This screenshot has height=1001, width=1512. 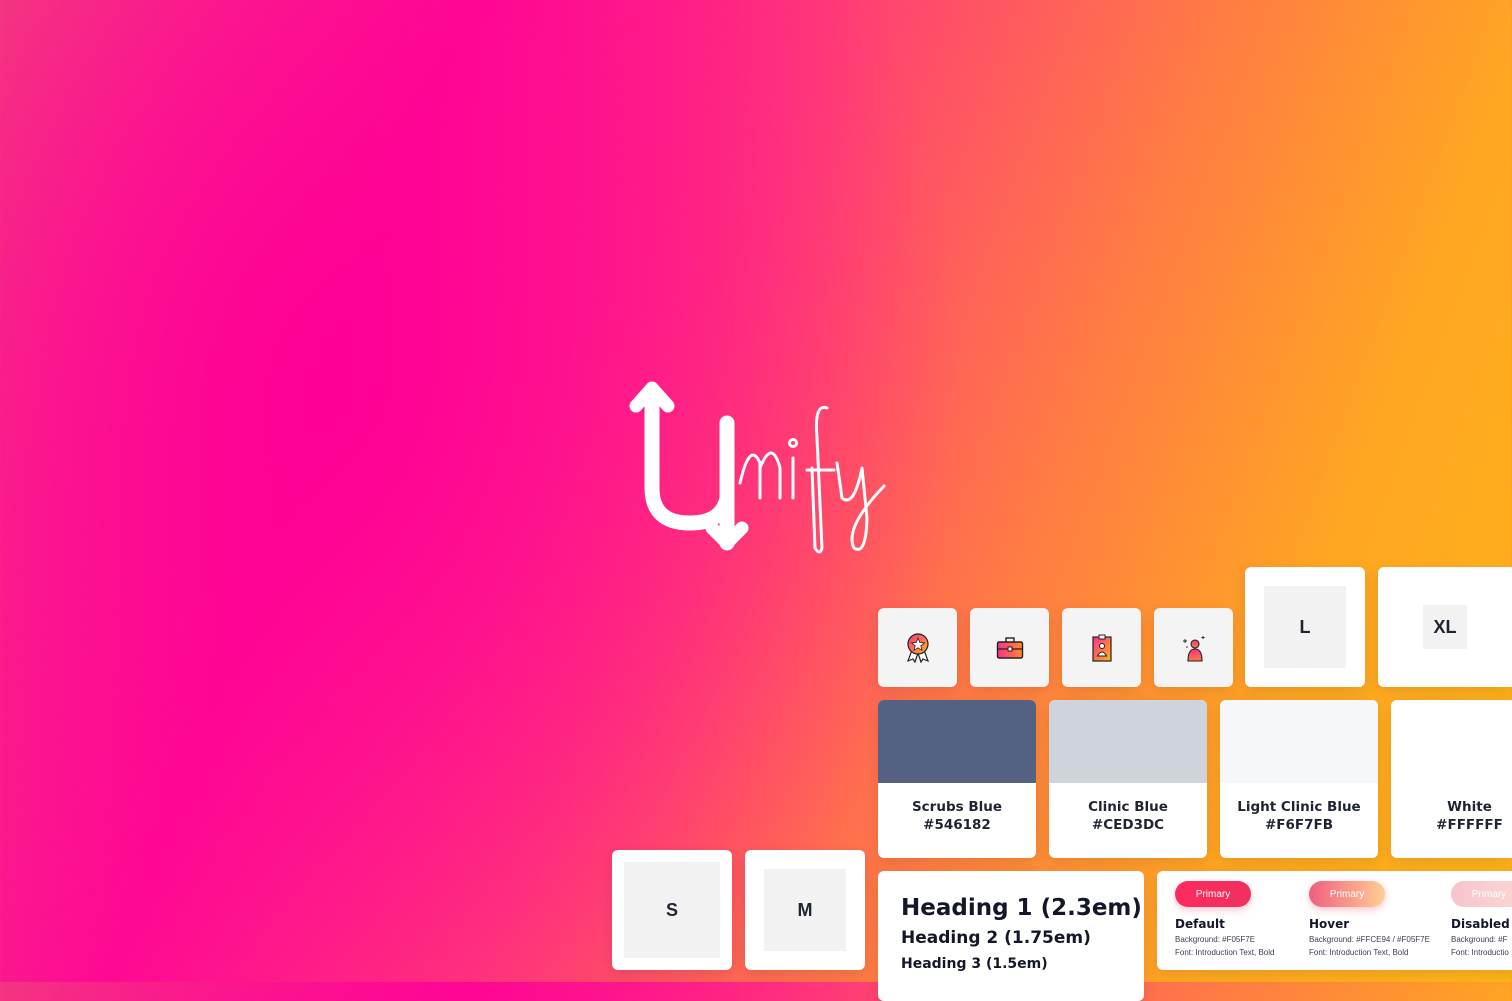 I want to click on icon-card-user-sparkle, so click(x=1193, y=647).